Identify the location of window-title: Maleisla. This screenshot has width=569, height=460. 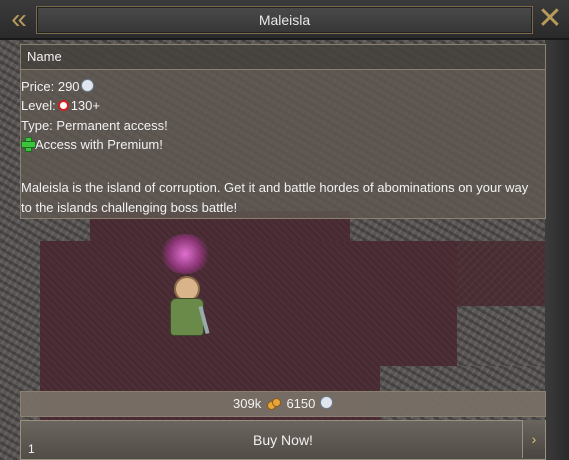
(284, 20).